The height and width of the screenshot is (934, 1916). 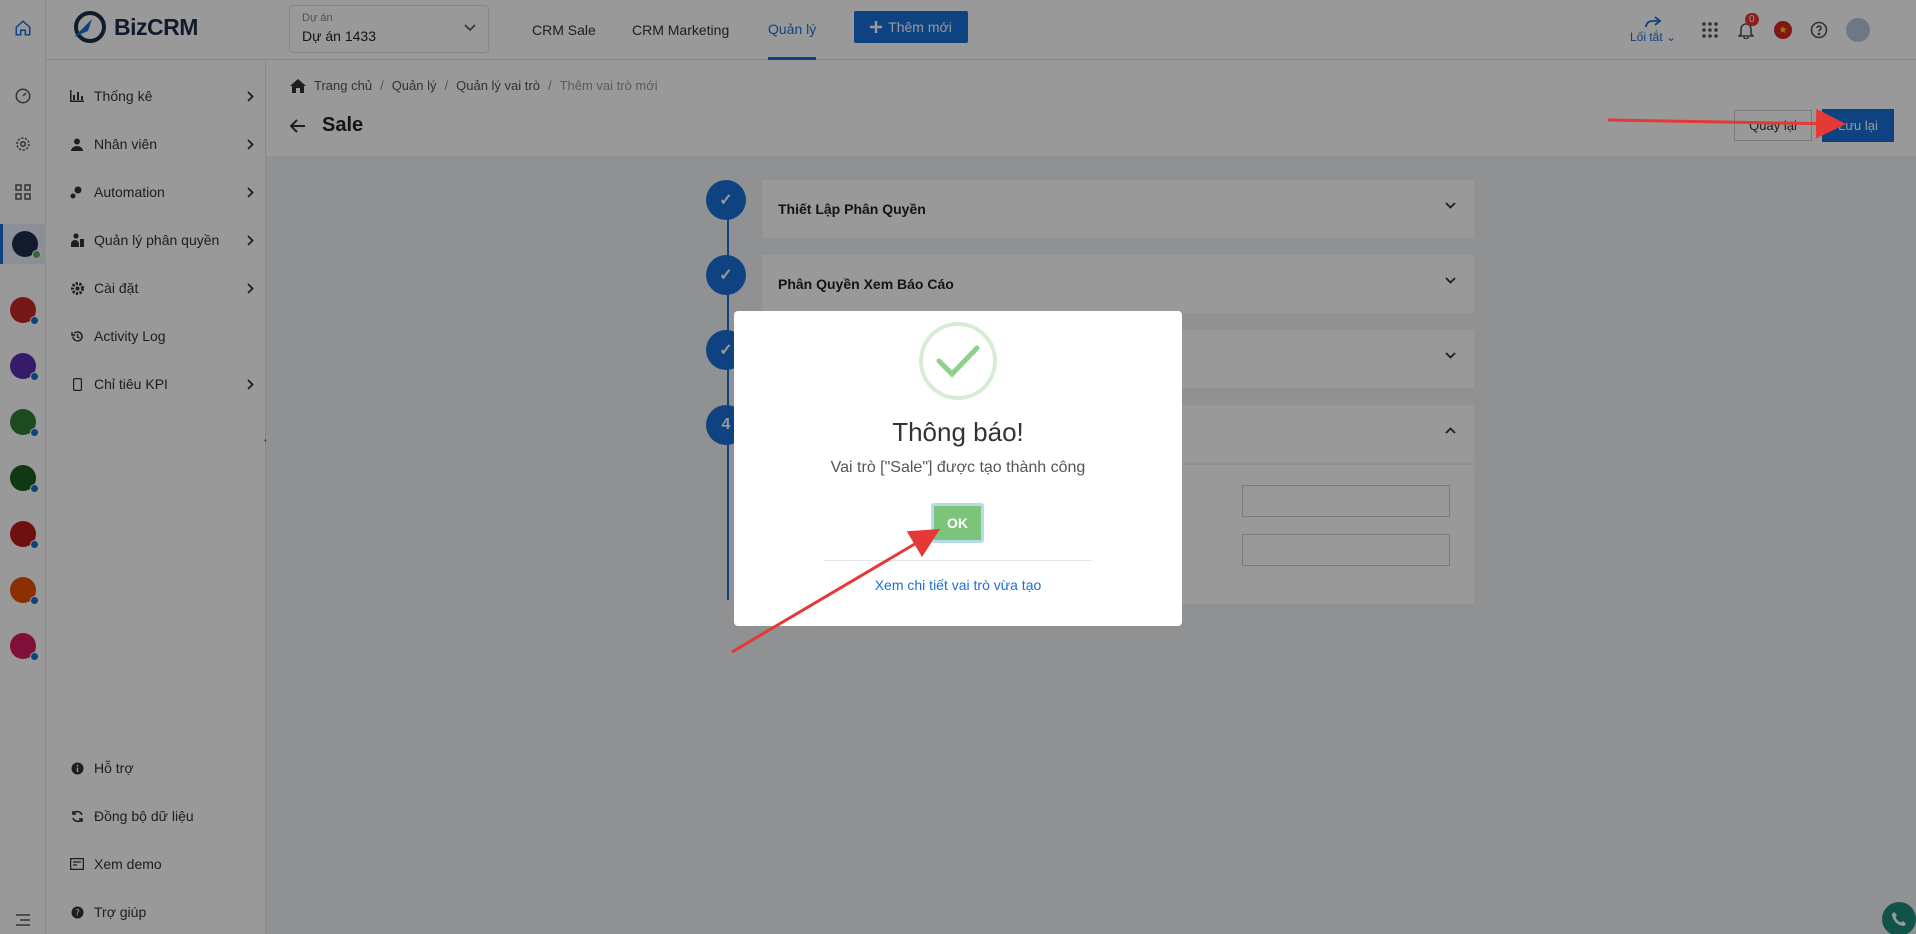 I want to click on dialog-title: Thông báo!, so click(x=958, y=432).